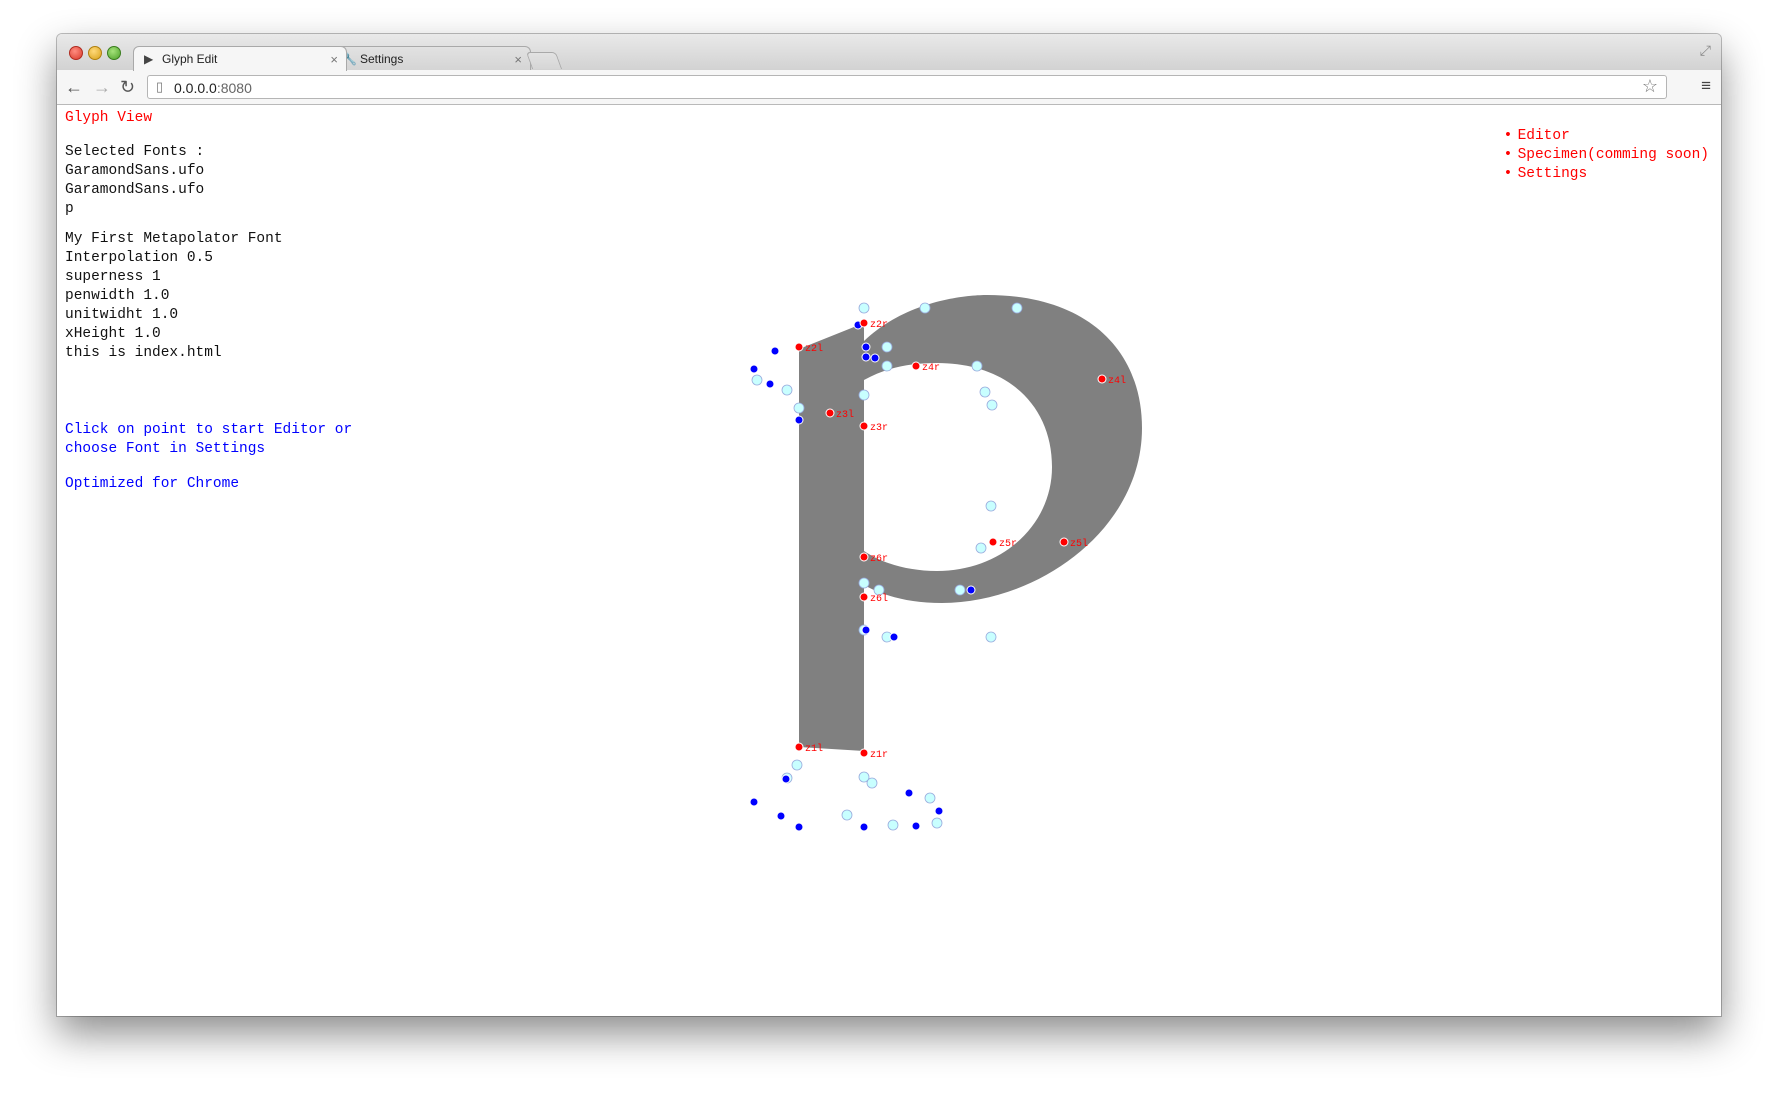 The image size is (1778, 1094). What do you see at coordinates (122, 315) in the screenshot?
I see `param-line: unitwidht 1.0` at bounding box center [122, 315].